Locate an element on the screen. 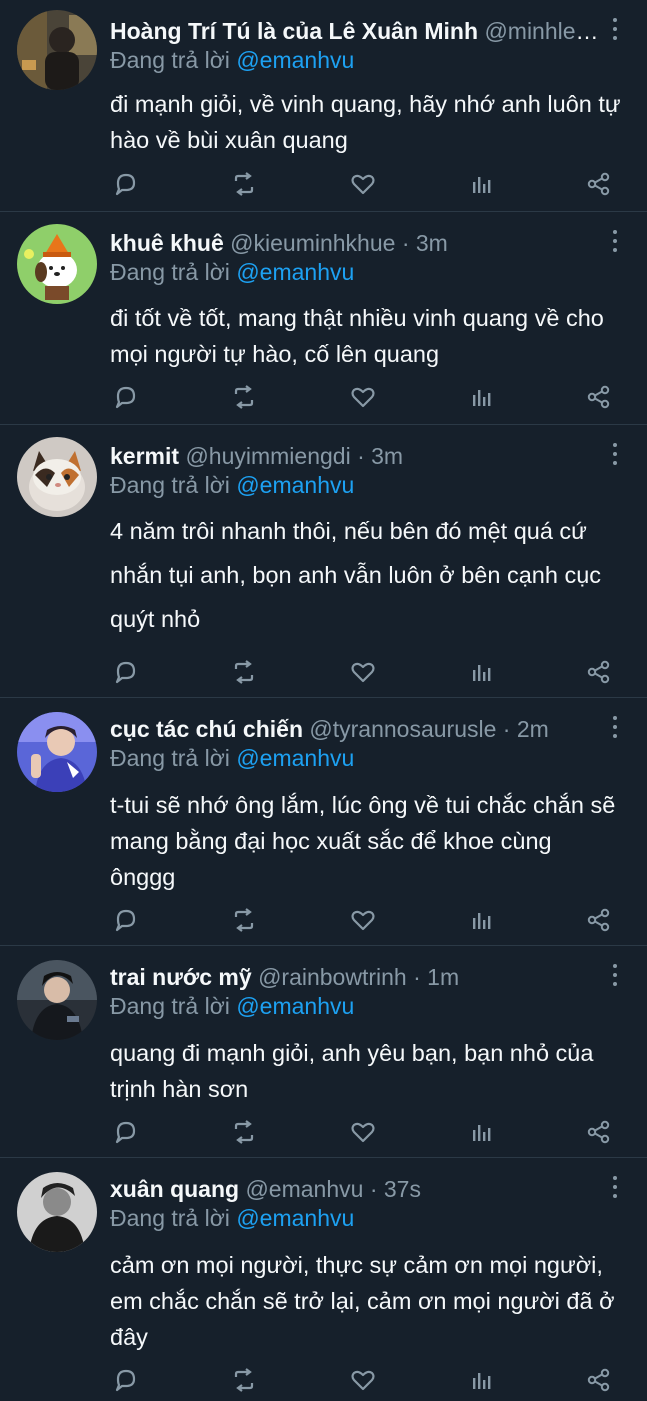 The height and width of the screenshot is (1401, 647). user-name: kermit is located at coordinates (144, 456).